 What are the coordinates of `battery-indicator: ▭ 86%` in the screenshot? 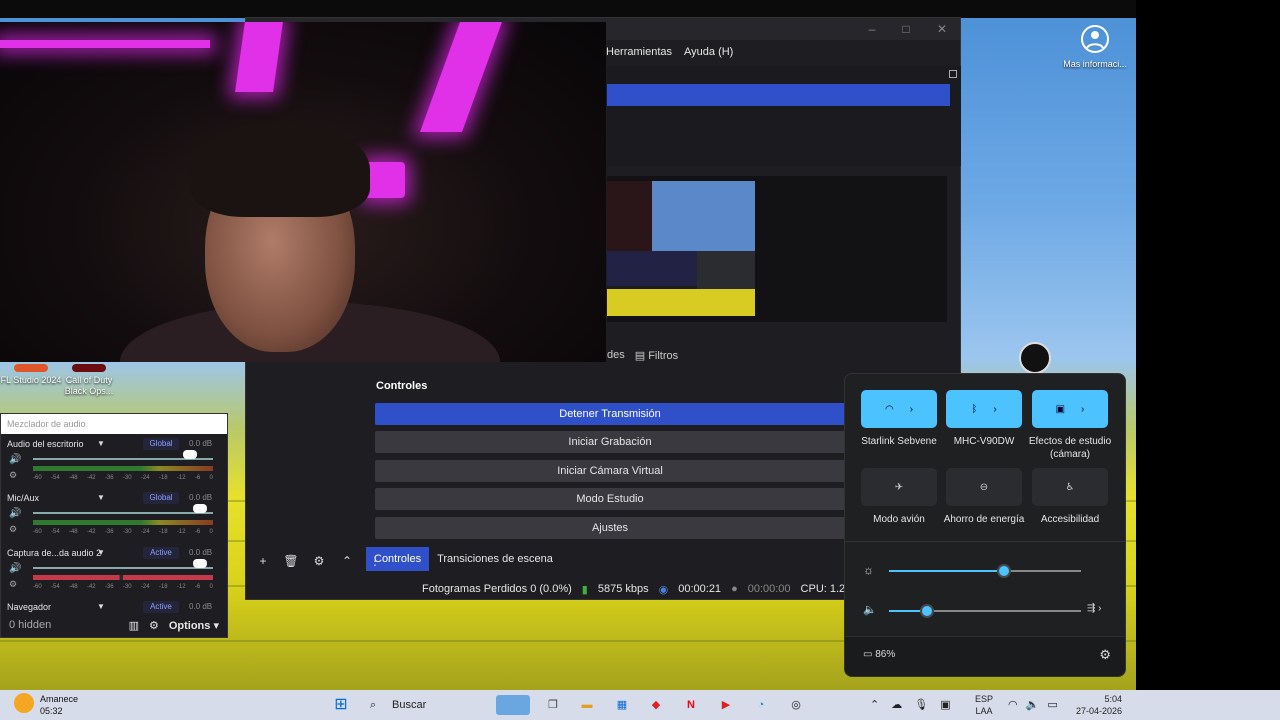 It's located at (879, 654).